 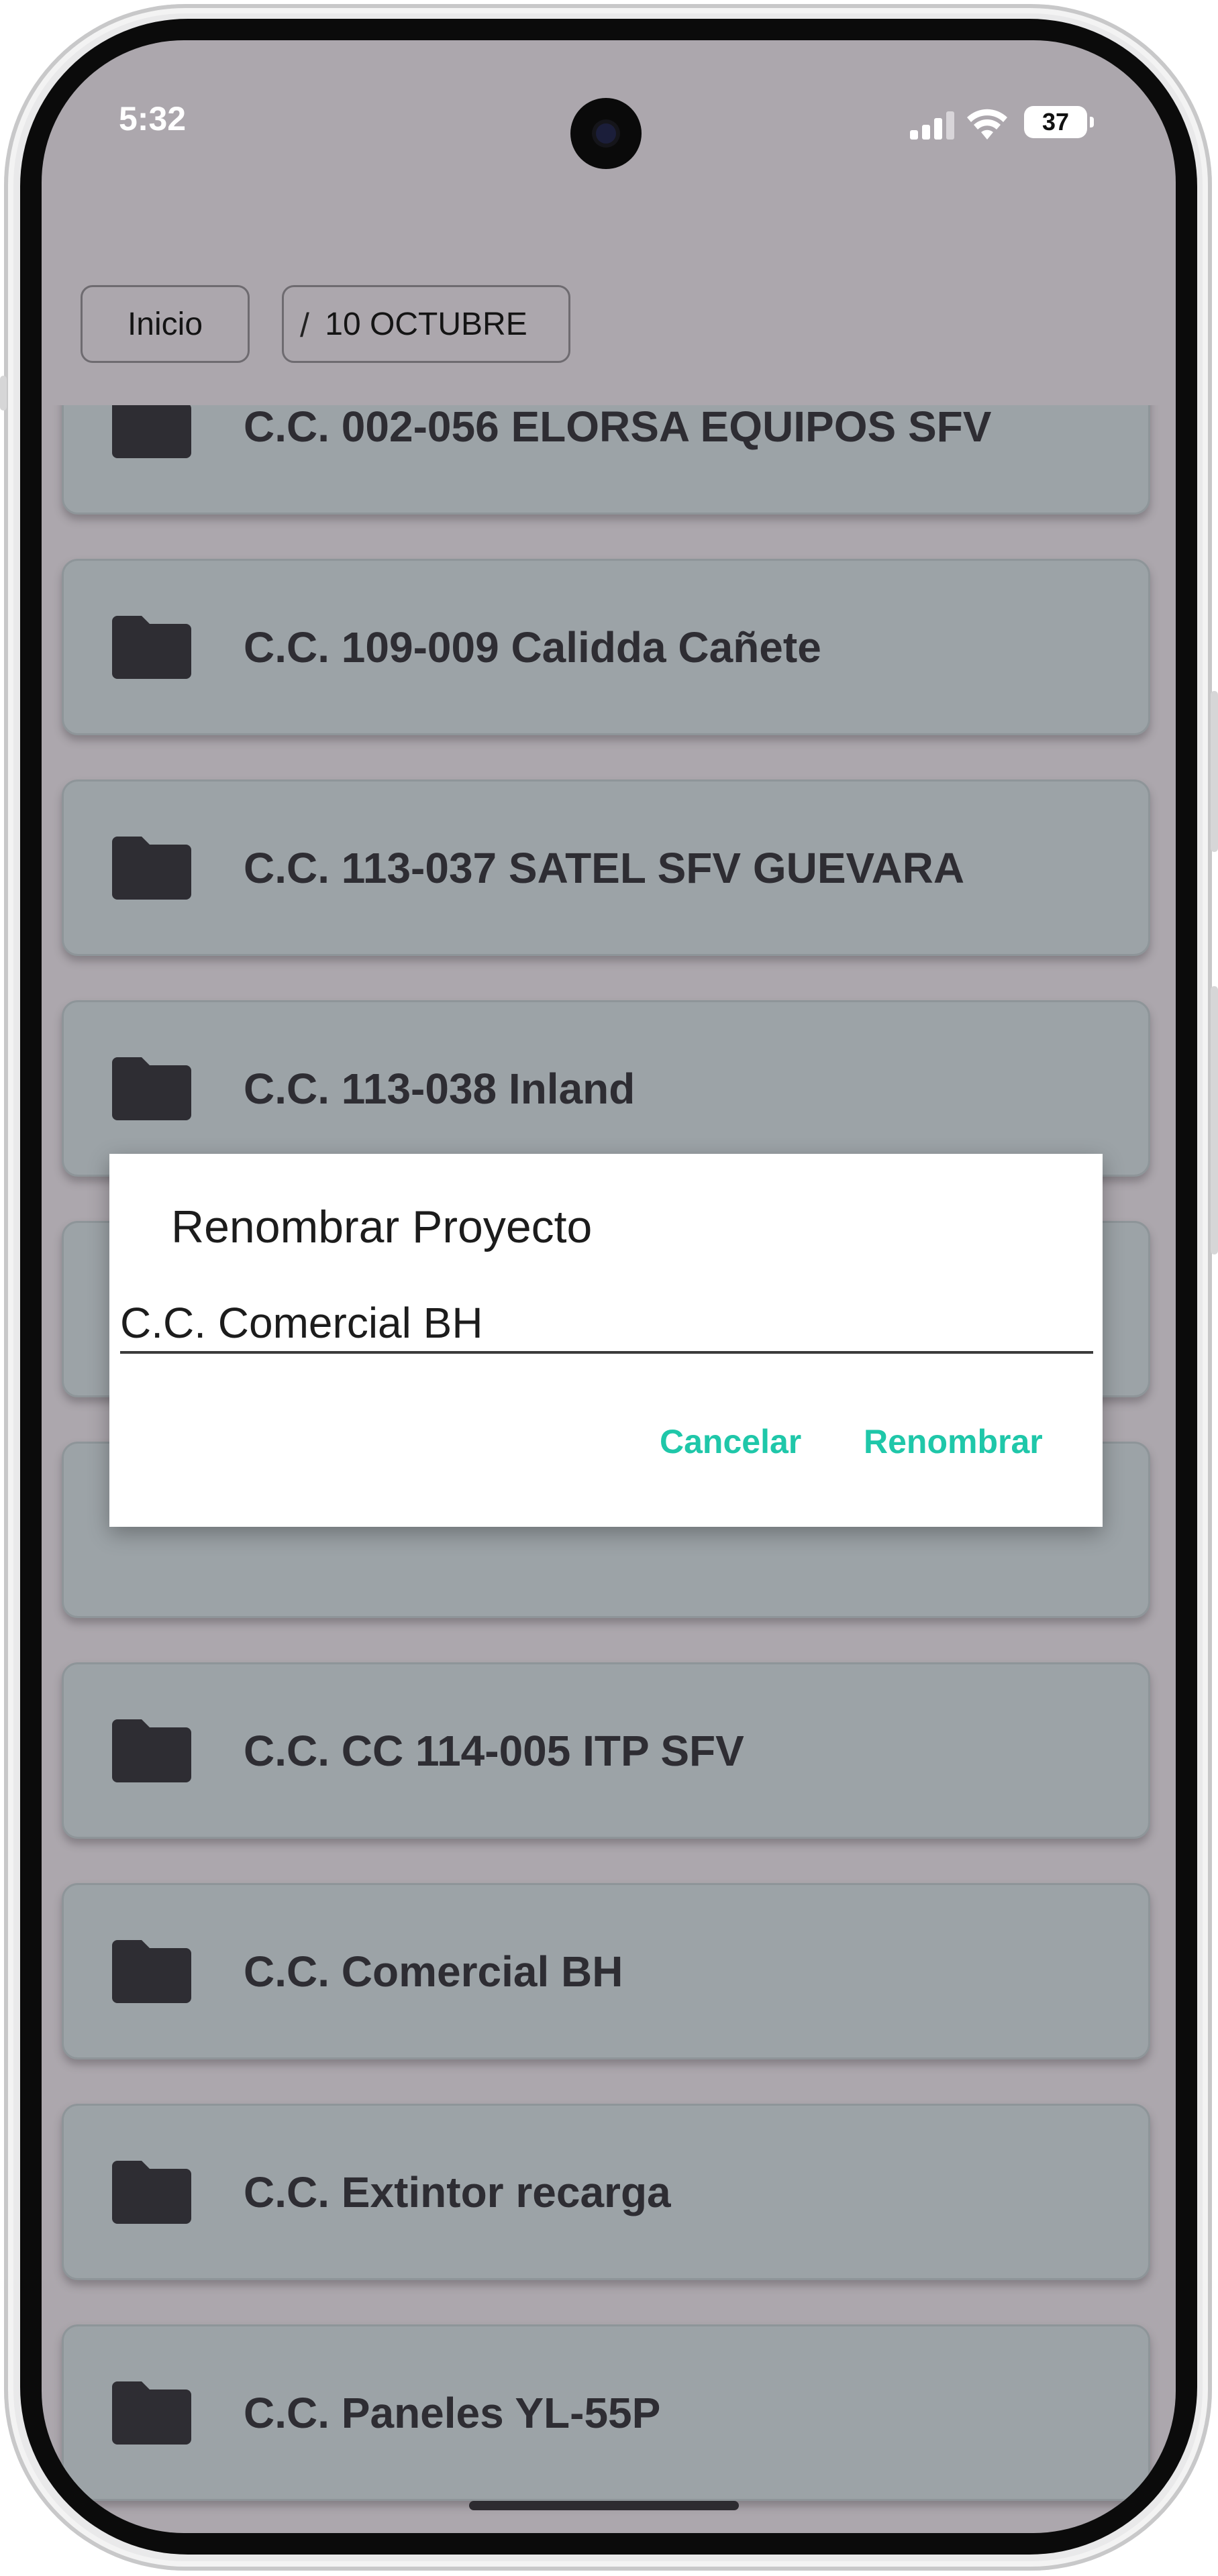 I want to click on folder-label: C.C. 002-056 ELORSA EQUIPOS SFV, so click(x=618, y=428).